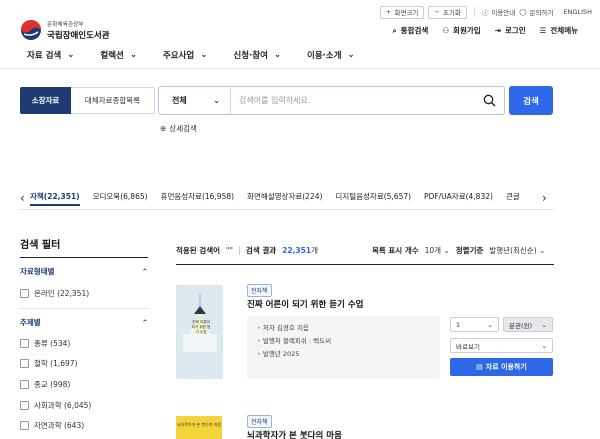  I want to click on zoom-in-button: + 화면크기, so click(402, 12).